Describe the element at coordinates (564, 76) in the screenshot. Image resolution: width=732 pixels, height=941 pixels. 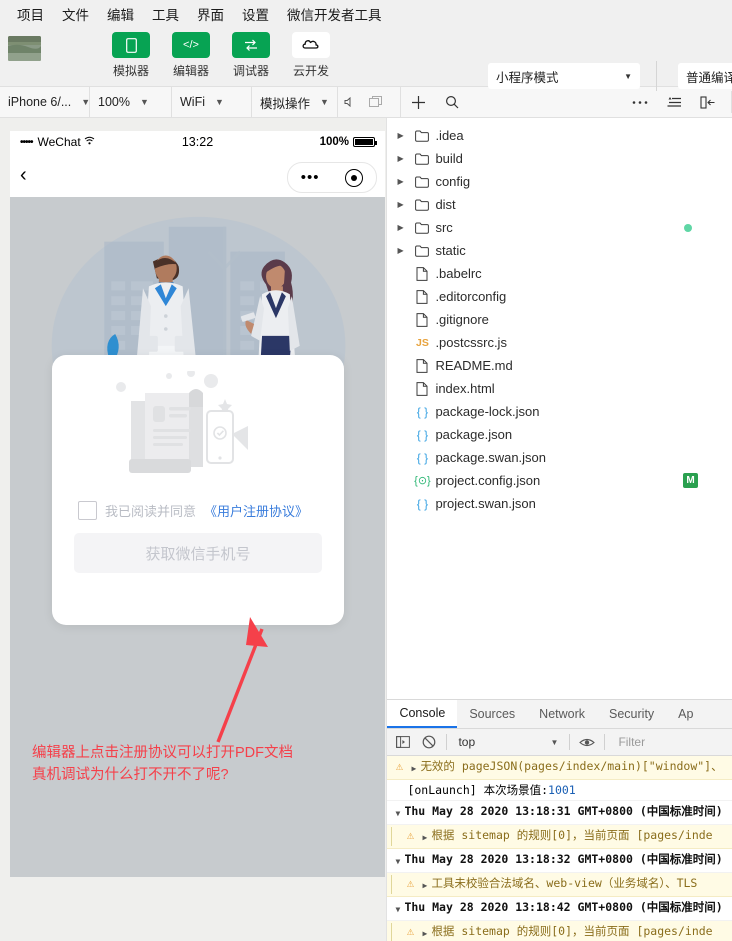
I see `mode-select: 小程序模式 ▼` at that location.